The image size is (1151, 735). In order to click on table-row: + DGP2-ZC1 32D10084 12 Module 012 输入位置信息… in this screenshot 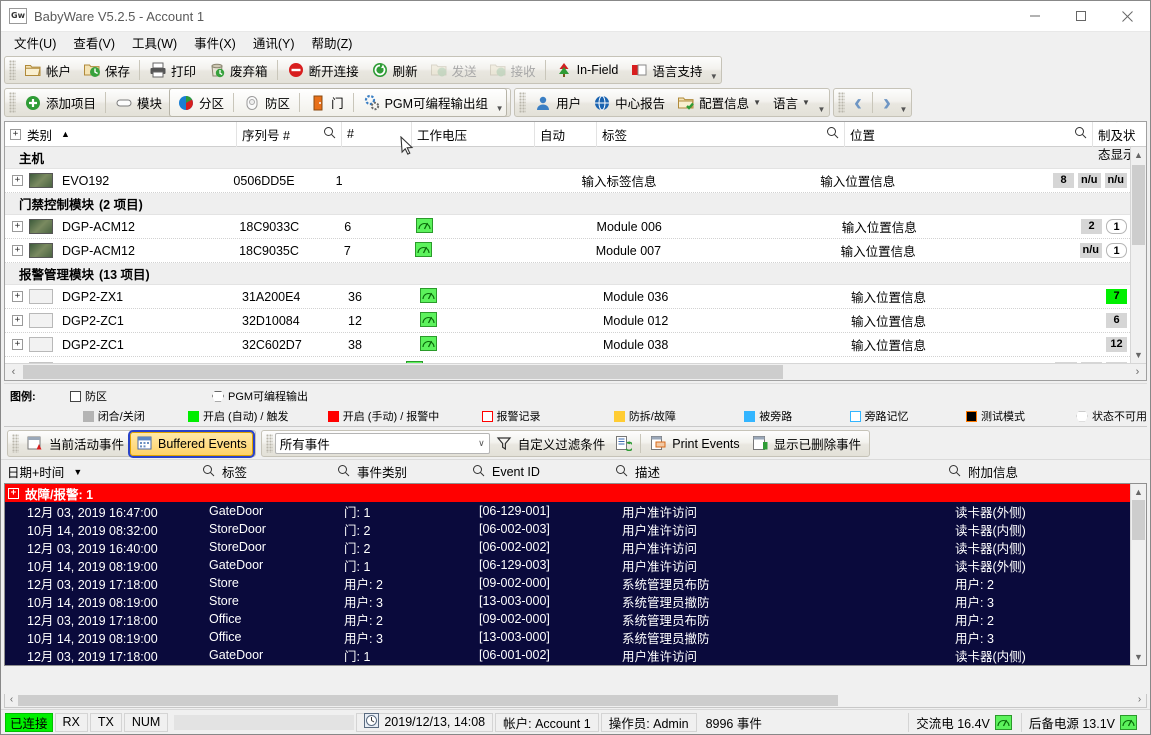, I will do `click(575, 321)`.